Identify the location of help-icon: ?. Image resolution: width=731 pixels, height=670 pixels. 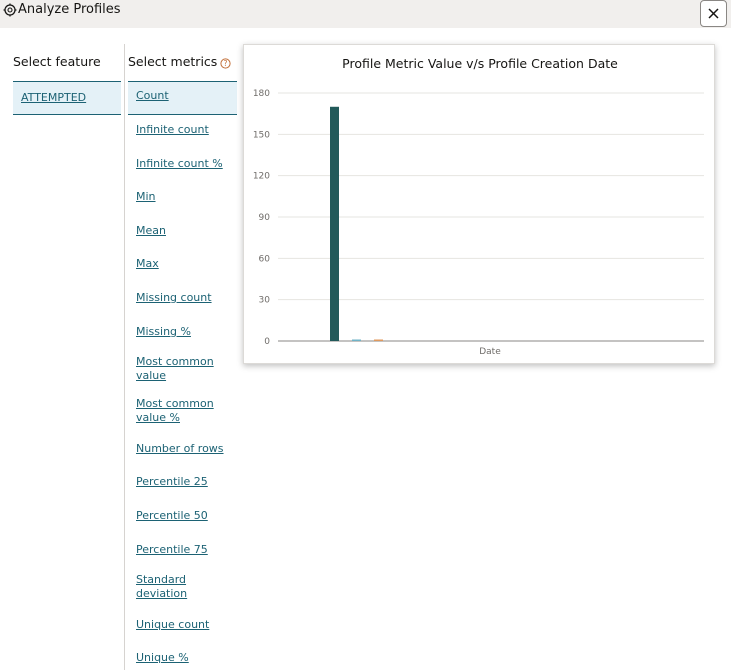
(225, 63).